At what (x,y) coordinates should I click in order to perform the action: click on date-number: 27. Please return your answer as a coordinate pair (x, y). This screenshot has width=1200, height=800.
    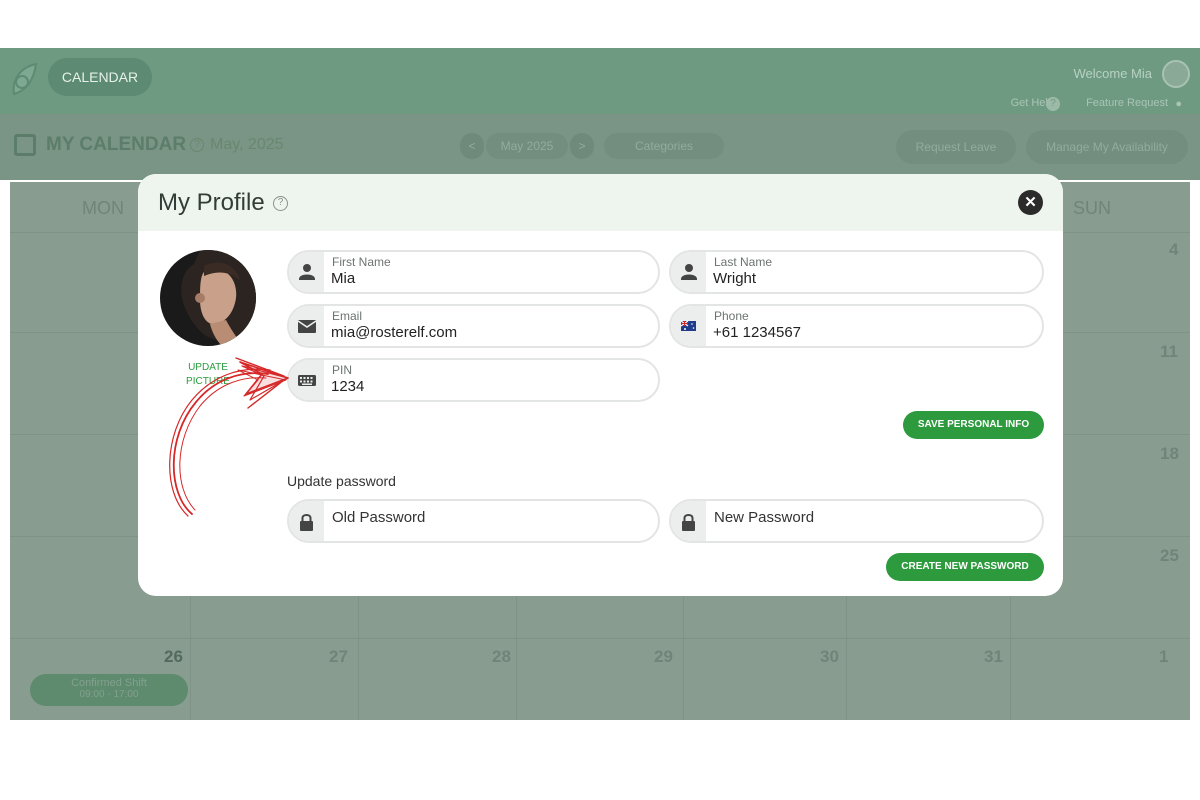
    Looking at the image, I should click on (338, 657).